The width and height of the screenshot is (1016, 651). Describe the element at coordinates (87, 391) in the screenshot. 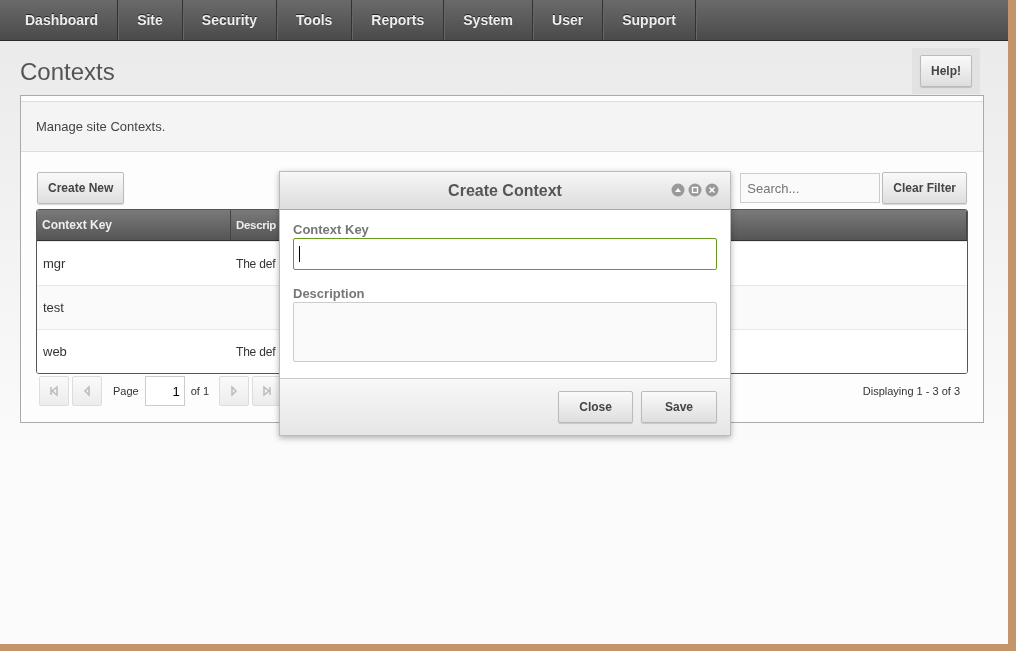

I see `previous-page-button` at that location.